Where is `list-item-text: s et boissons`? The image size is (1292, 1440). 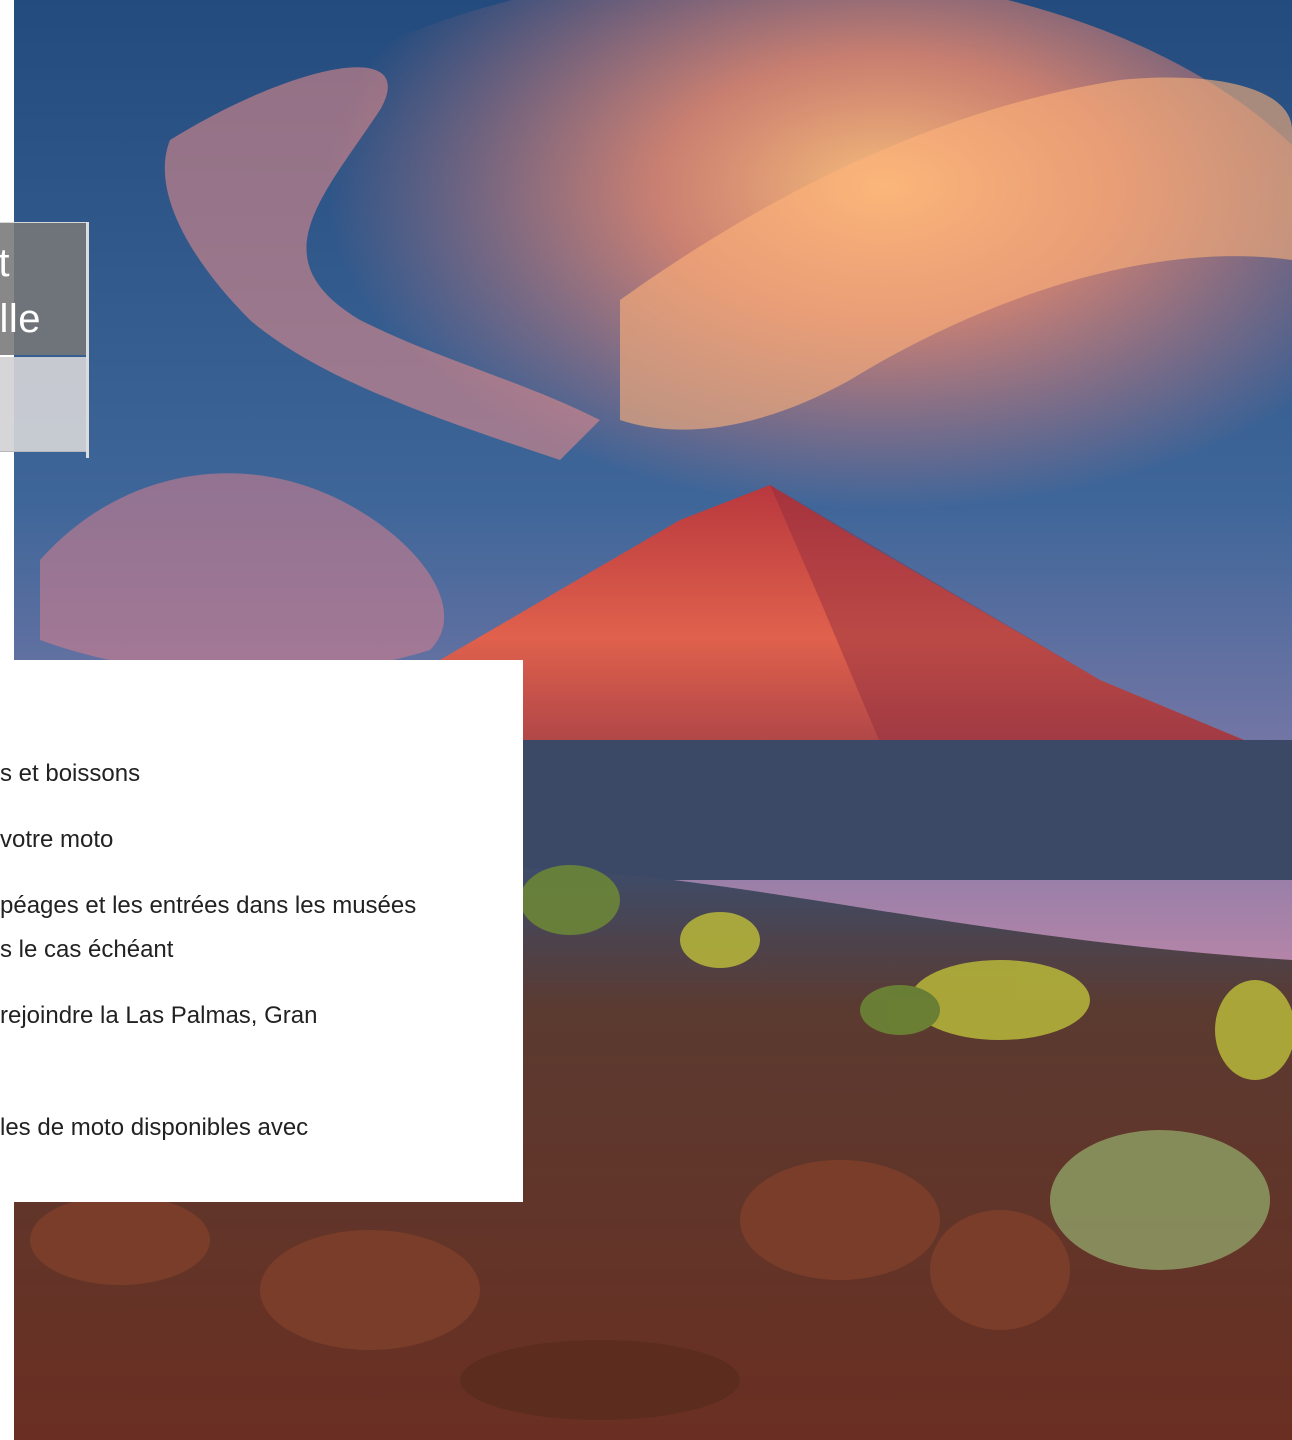
list-item-text: s et boissons is located at coordinates (70, 773).